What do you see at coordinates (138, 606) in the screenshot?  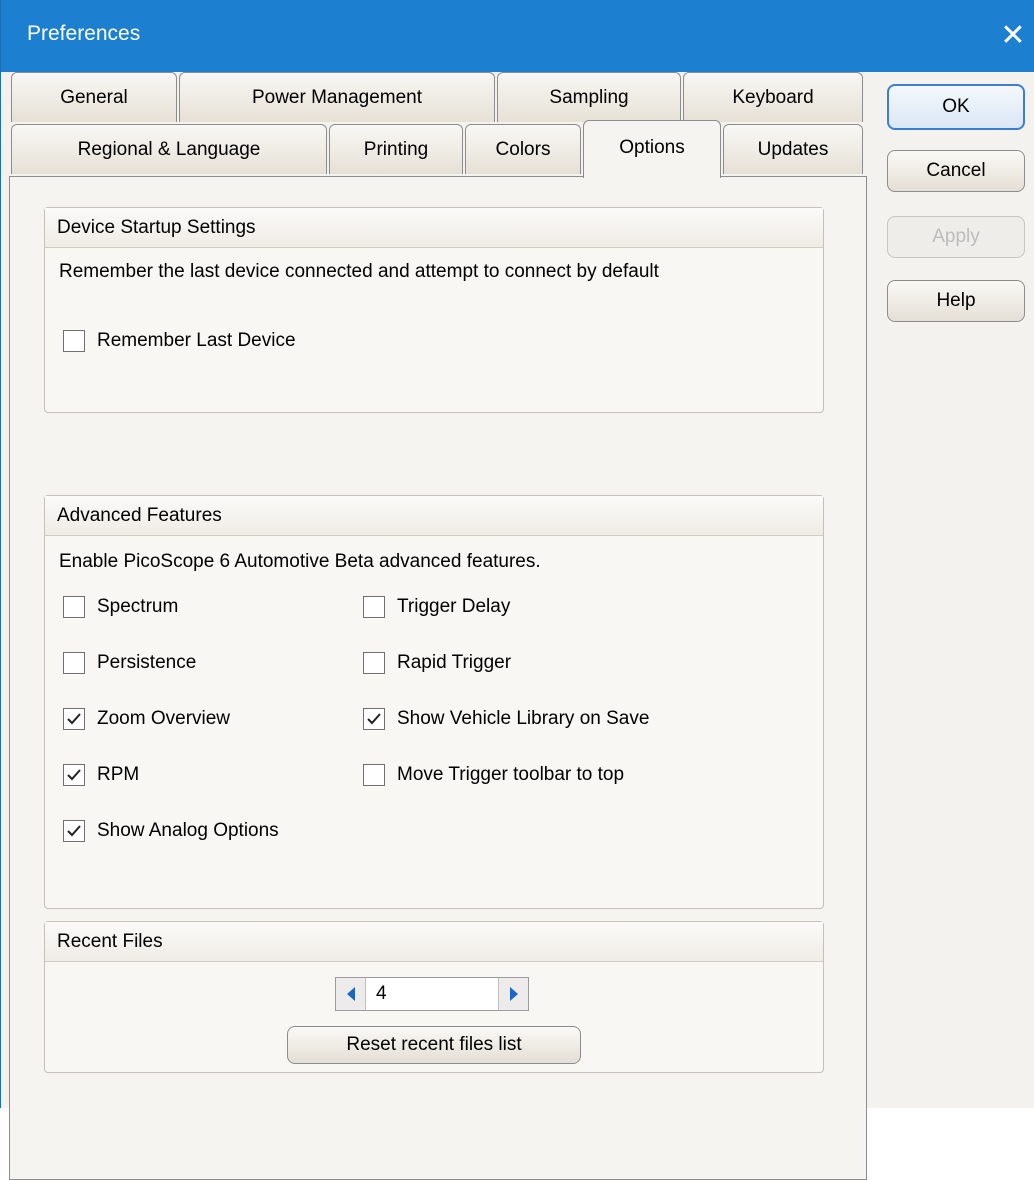 I see `checkbox-label: Spectrum` at bounding box center [138, 606].